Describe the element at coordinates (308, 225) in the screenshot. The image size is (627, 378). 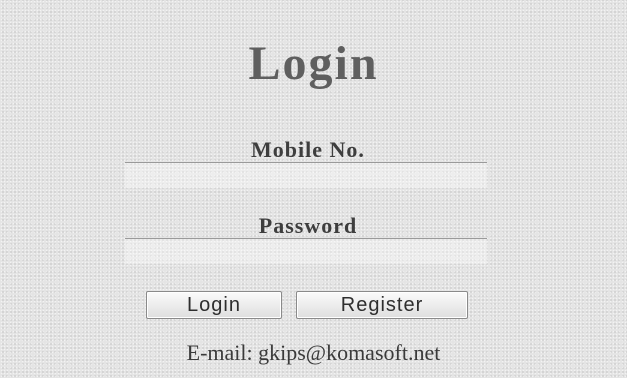
I see `password-label: Password` at that location.